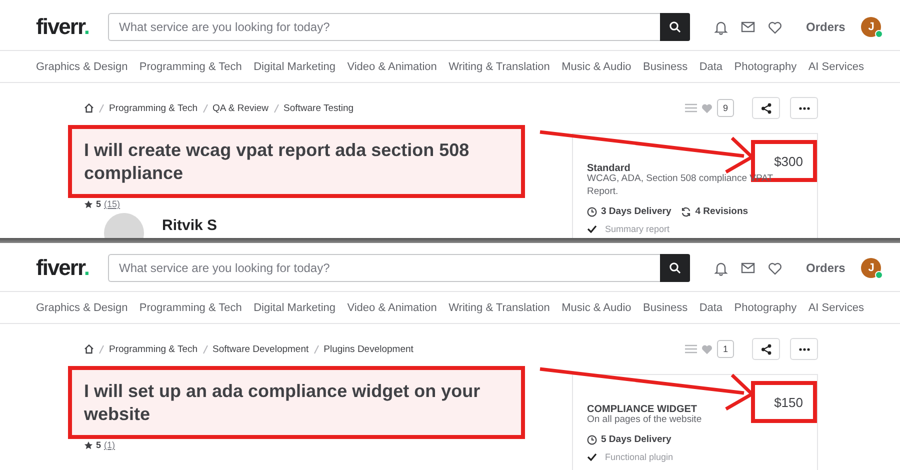 The width and height of the screenshot is (900, 470). What do you see at coordinates (725, 349) in the screenshot?
I see `likes-count: 1` at bounding box center [725, 349].